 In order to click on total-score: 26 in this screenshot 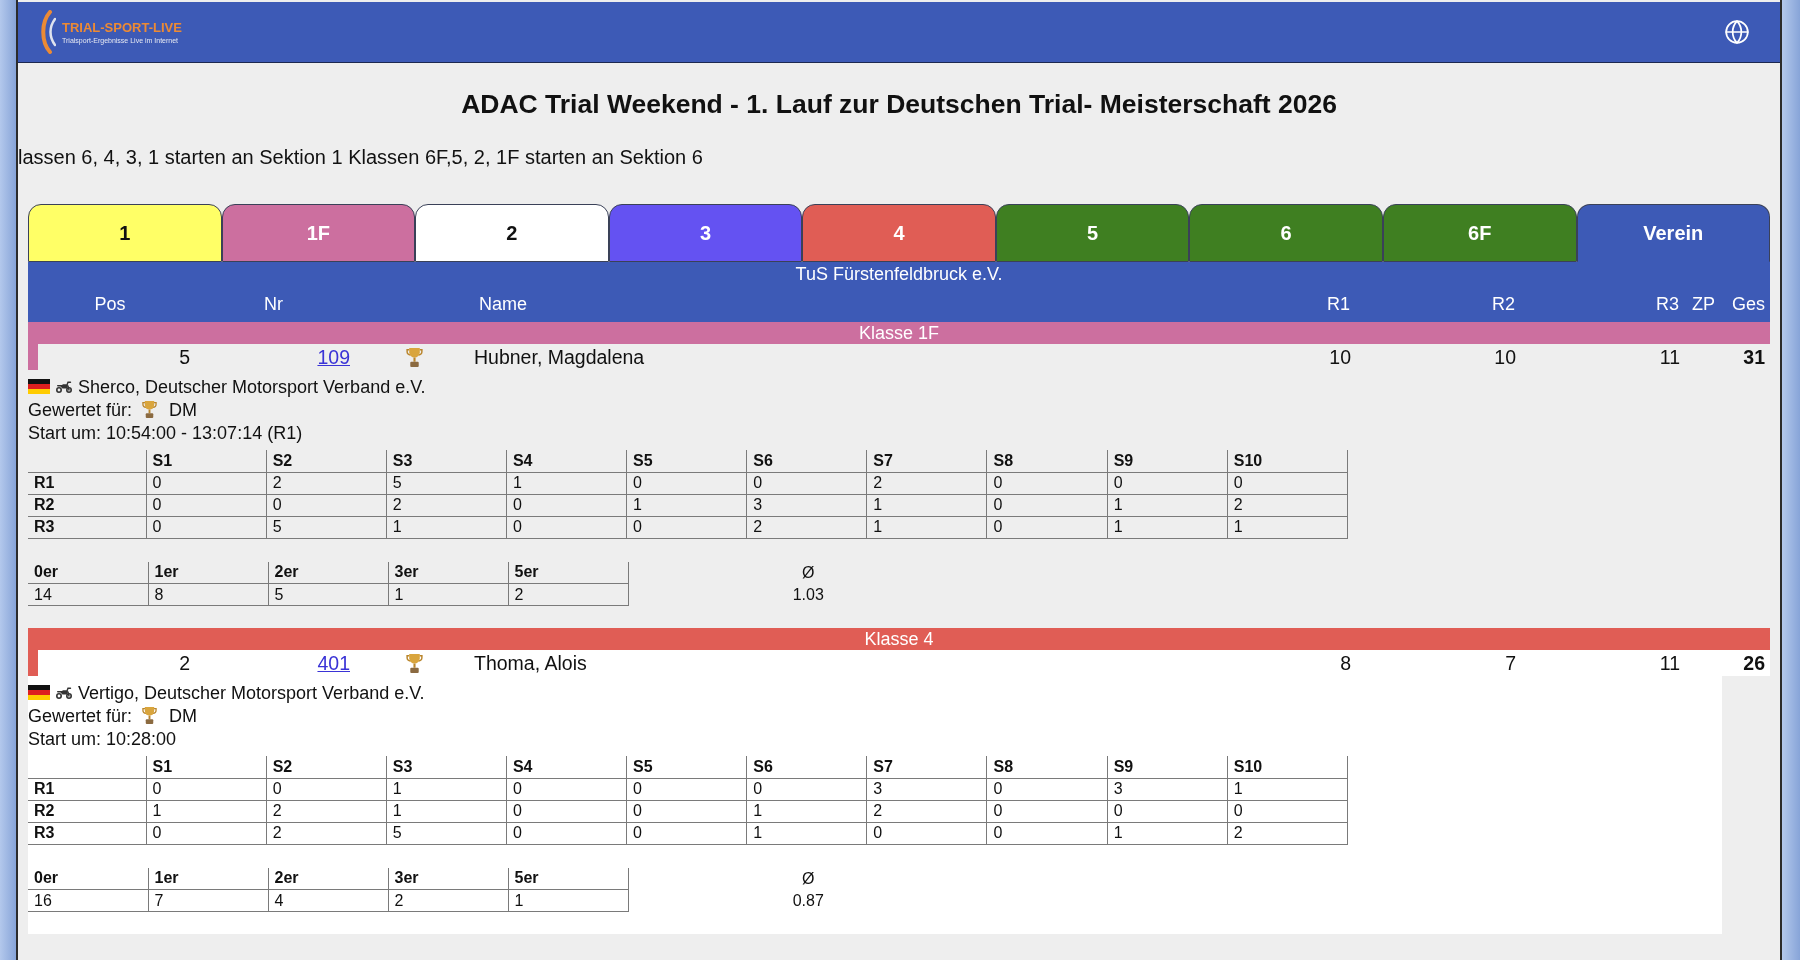, I will do `click(1754, 663)`.